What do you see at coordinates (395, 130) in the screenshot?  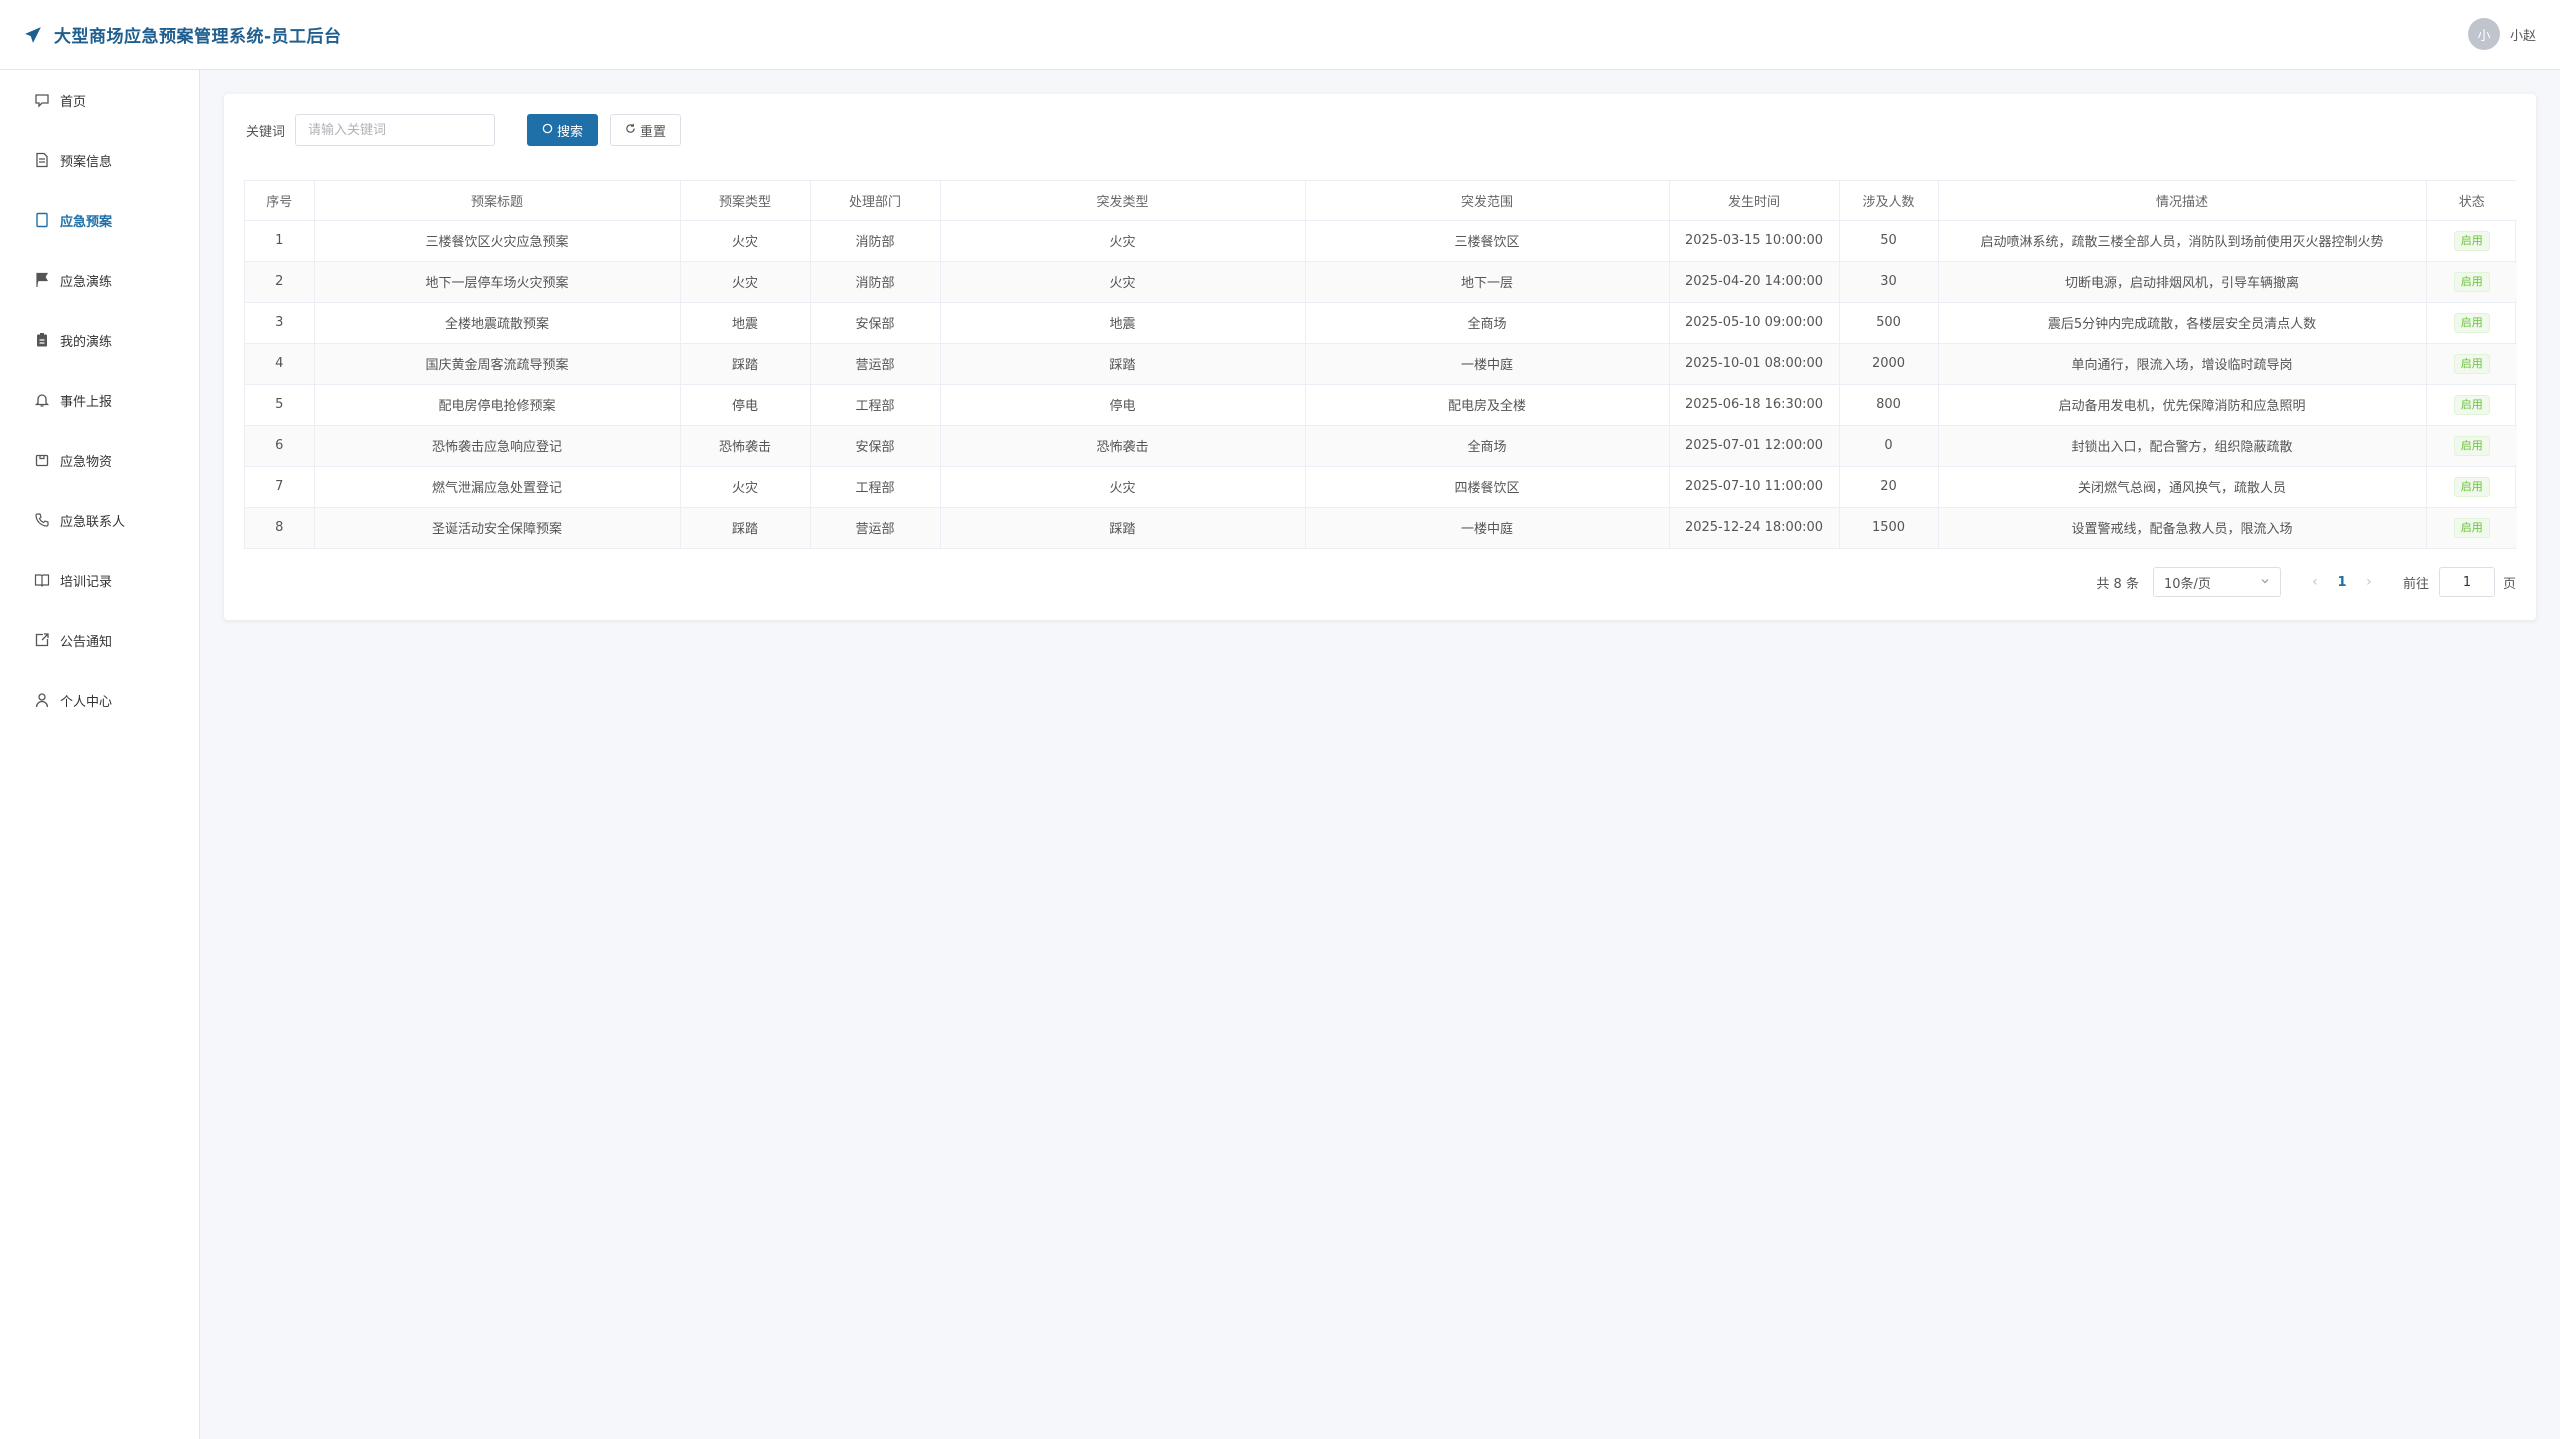 I see `keyword-input` at bounding box center [395, 130].